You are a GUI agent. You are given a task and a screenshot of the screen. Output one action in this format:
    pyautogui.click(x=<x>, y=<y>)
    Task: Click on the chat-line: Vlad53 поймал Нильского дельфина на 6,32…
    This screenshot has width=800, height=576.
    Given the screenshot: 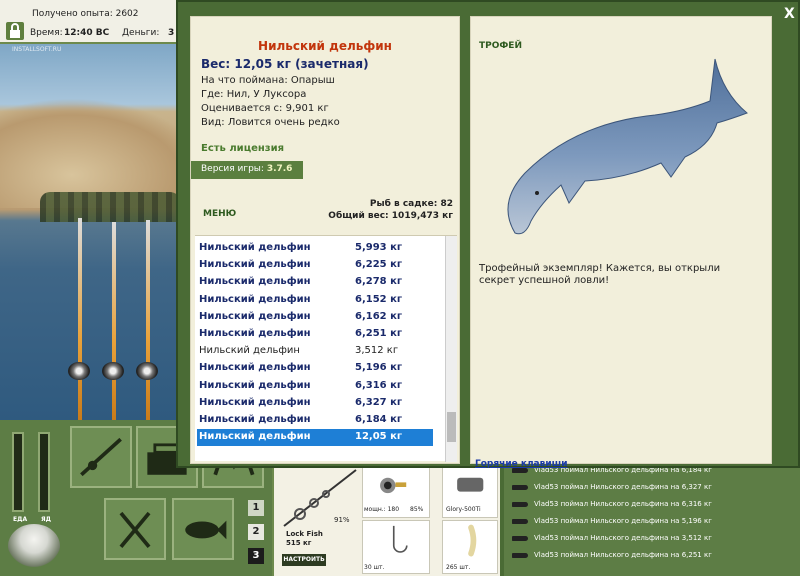 What is the action you would take?
    pyautogui.click(x=612, y=487)
    